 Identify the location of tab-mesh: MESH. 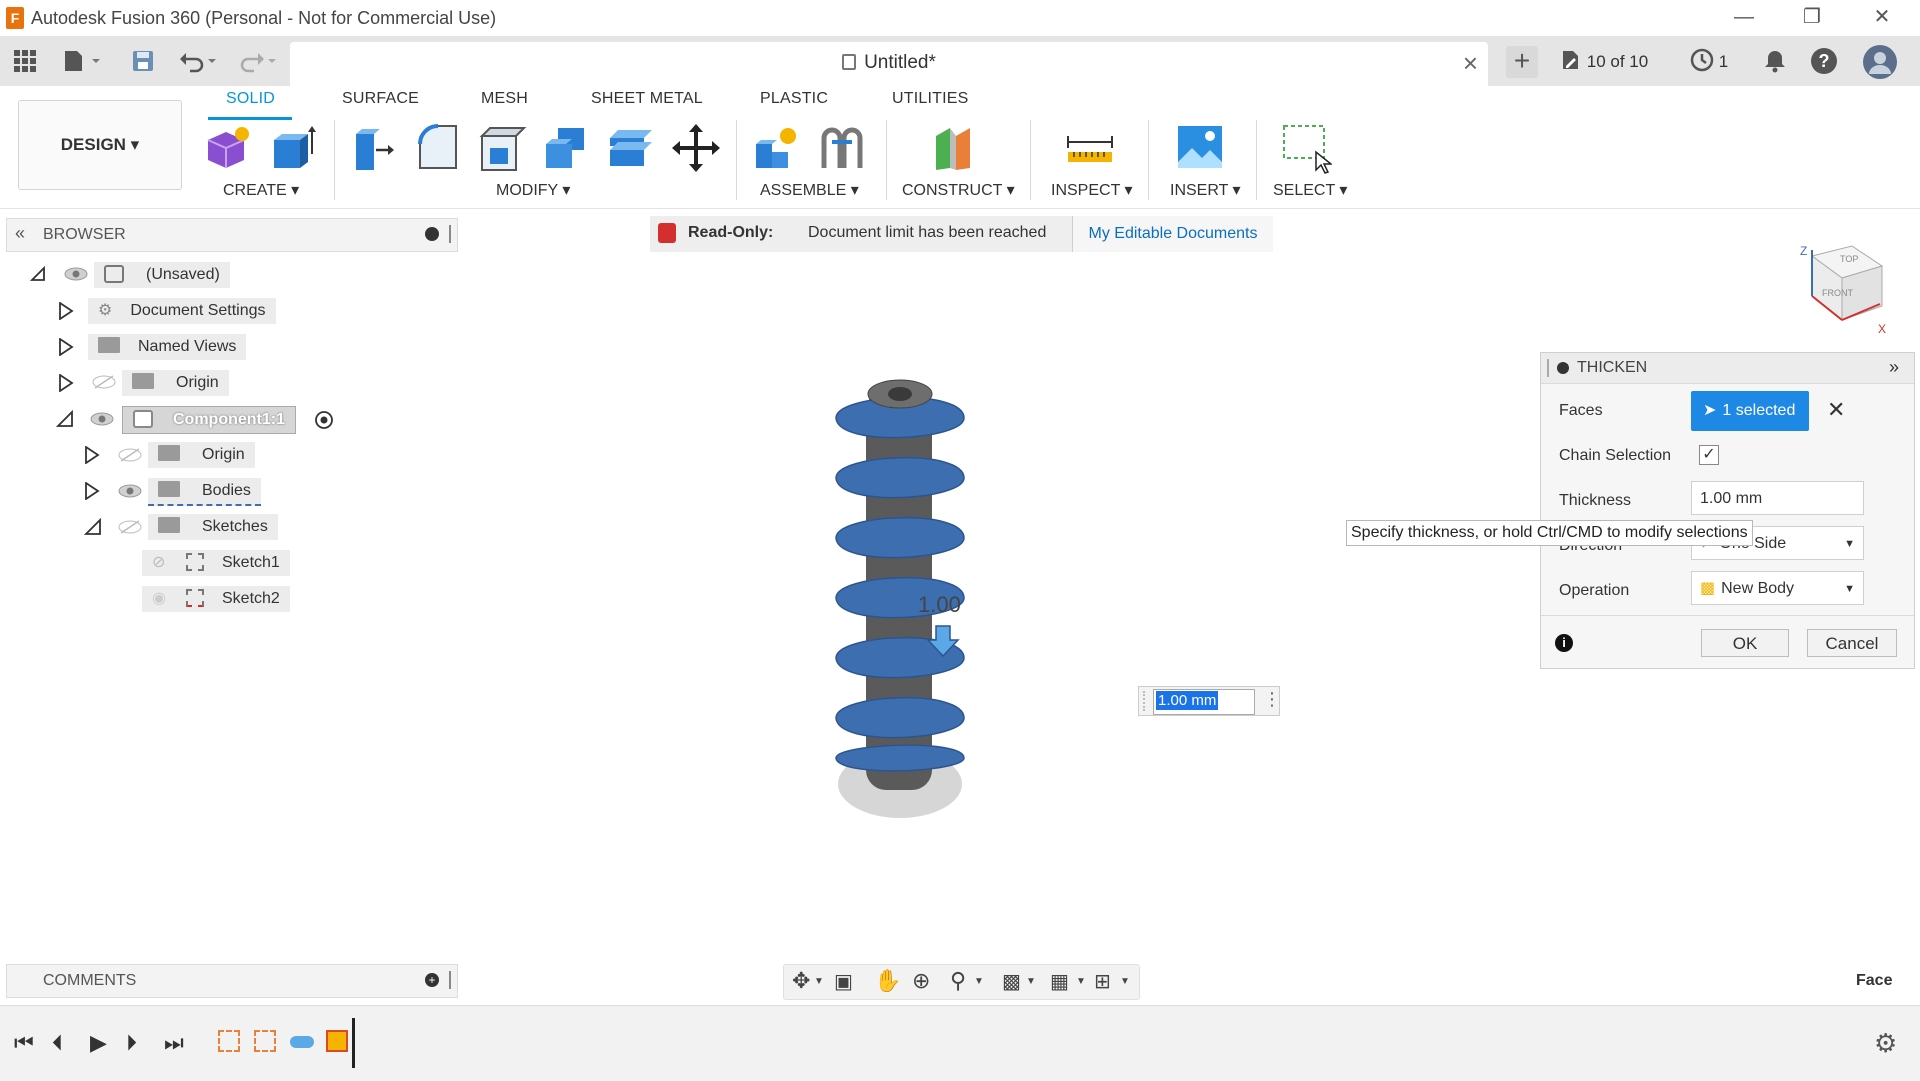
(504, 102).